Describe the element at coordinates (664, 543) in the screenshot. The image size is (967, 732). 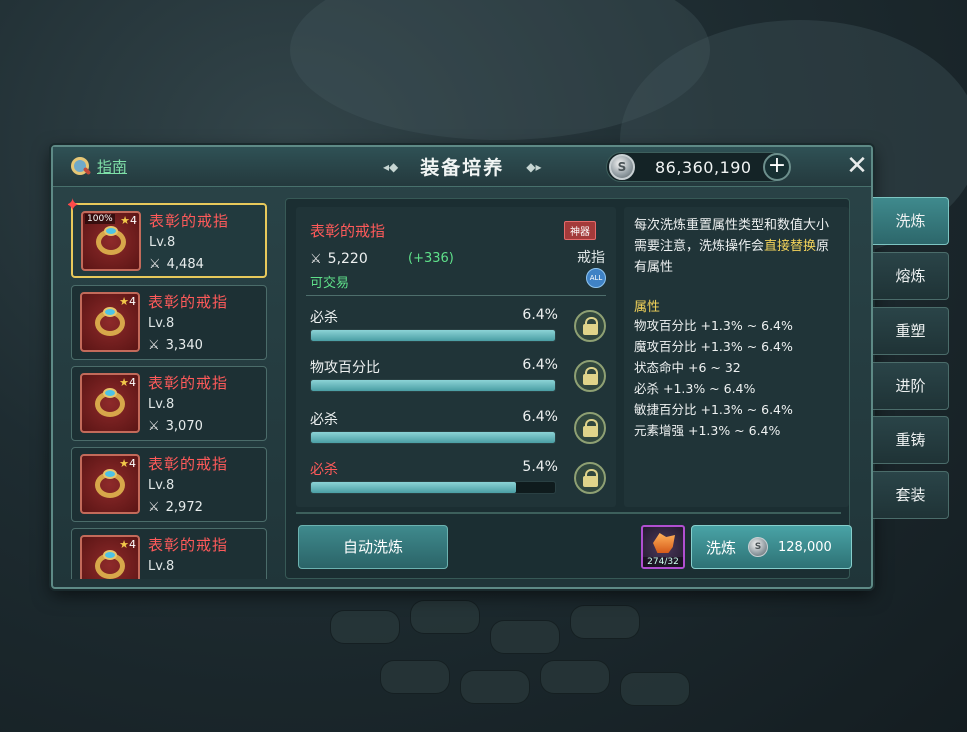
I see `ore-icon` at that location.